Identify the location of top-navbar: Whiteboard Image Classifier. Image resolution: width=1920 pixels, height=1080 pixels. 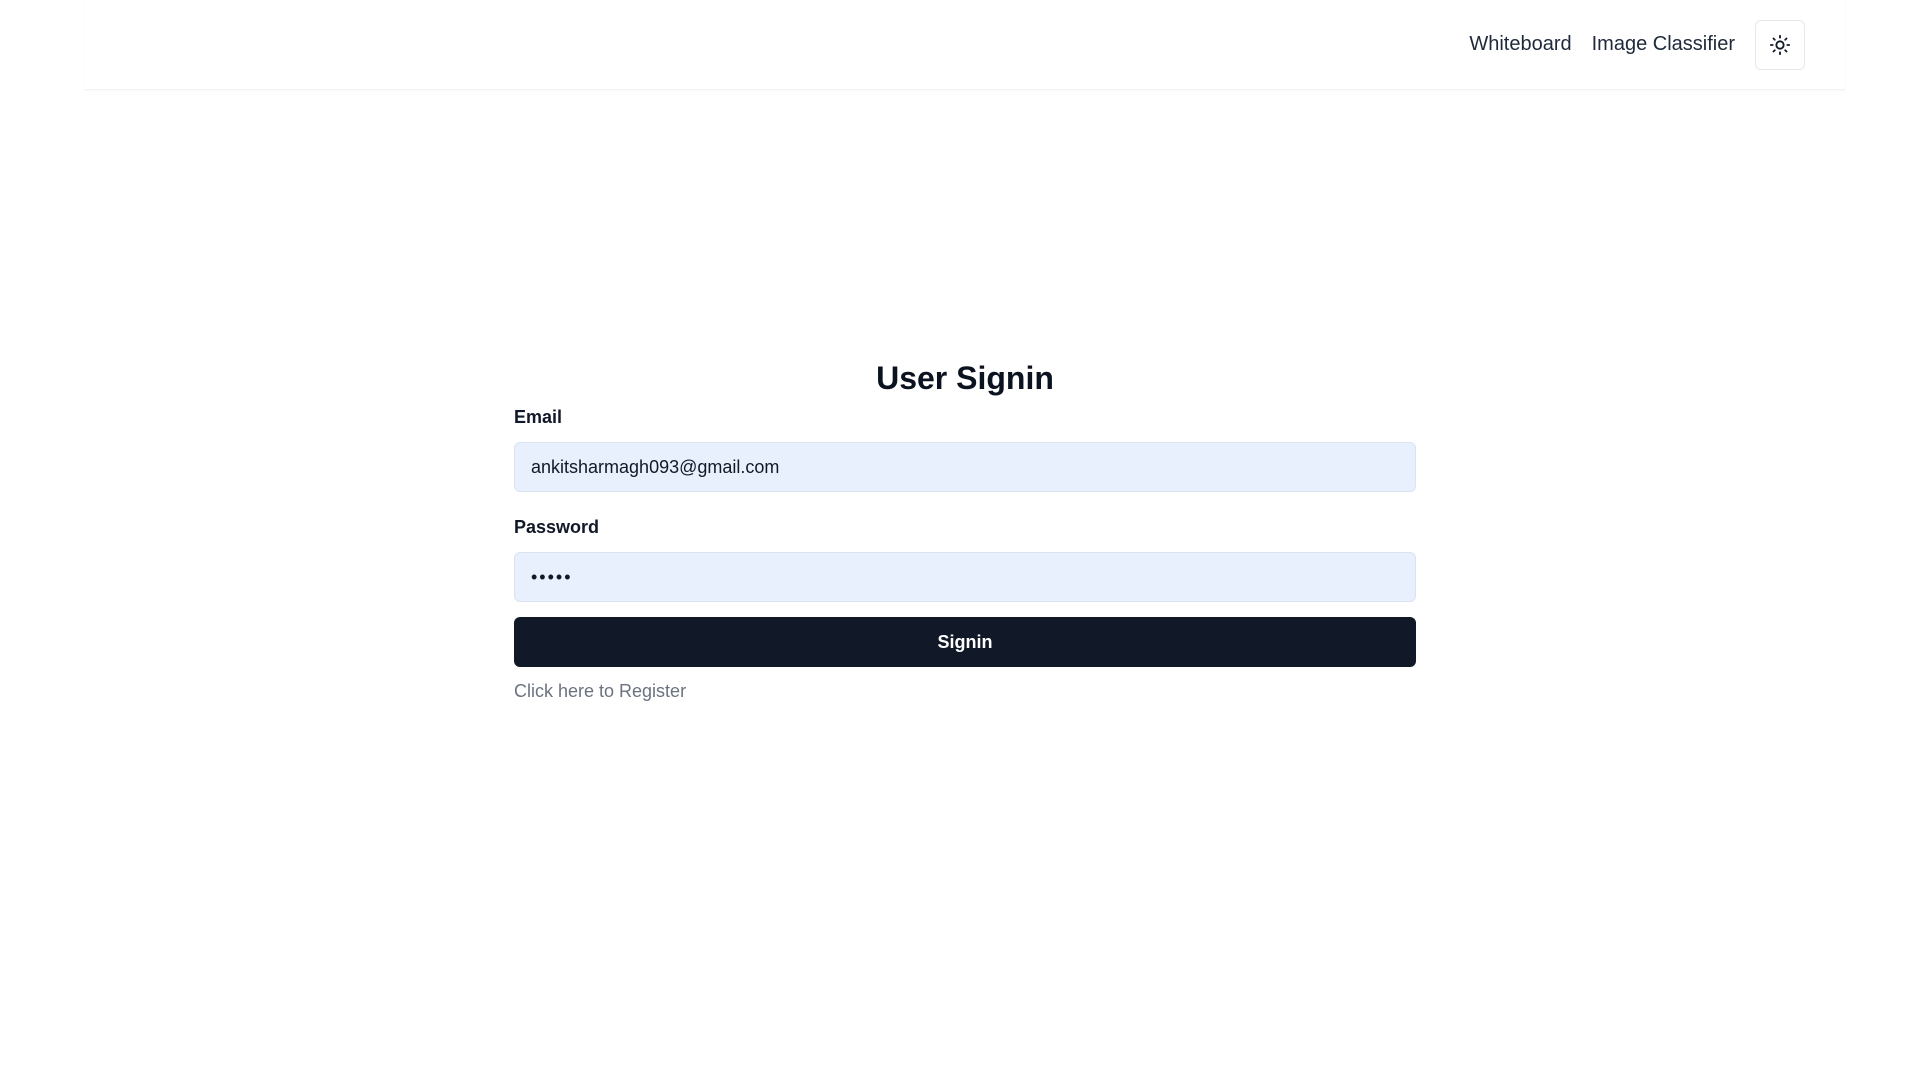
(965, 45).